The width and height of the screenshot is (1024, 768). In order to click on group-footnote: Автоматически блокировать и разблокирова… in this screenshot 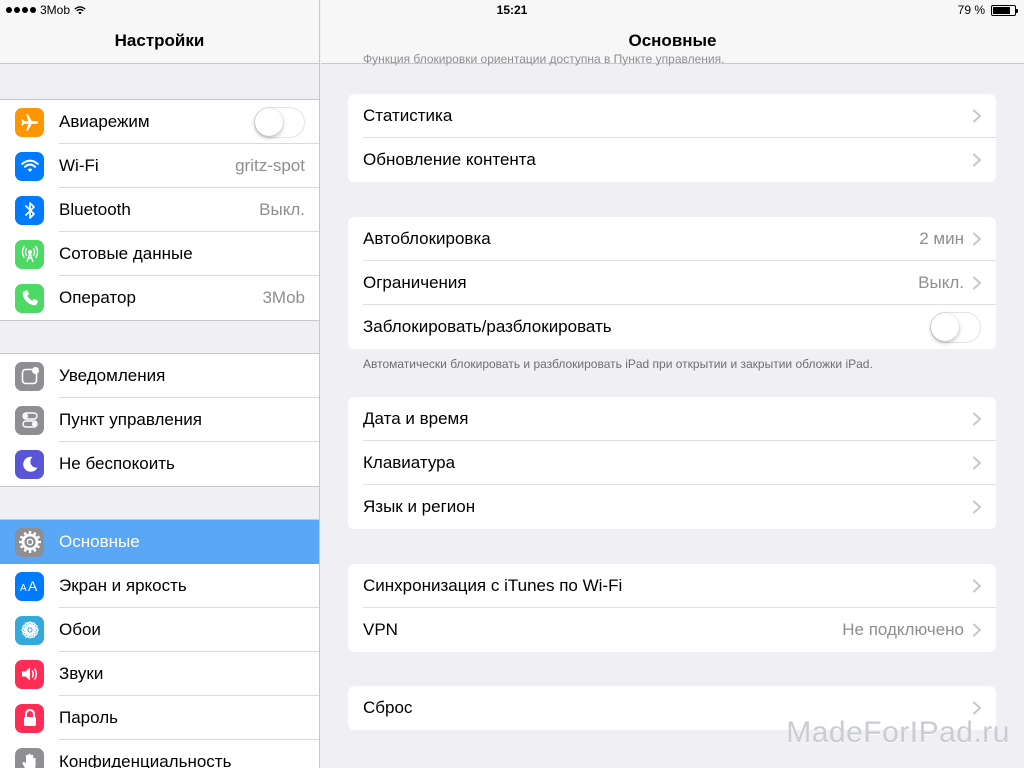, I will do `click(618, 364)`.